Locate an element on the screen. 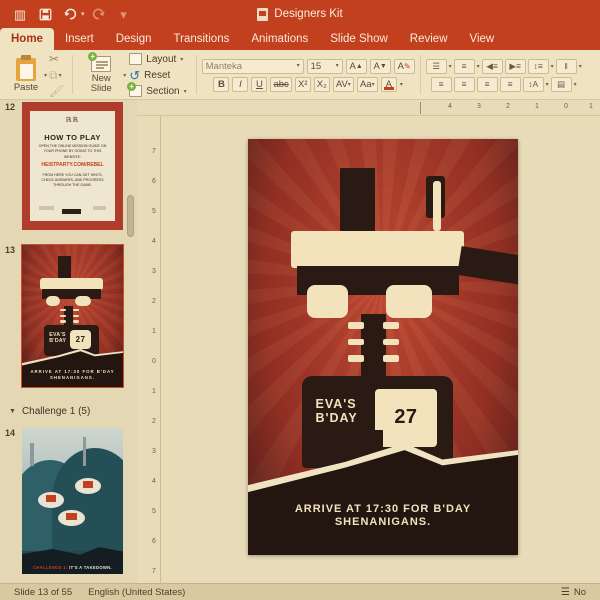  slide-position-indicator: Slide 13 of 55 is located at coordinates (43, 592).